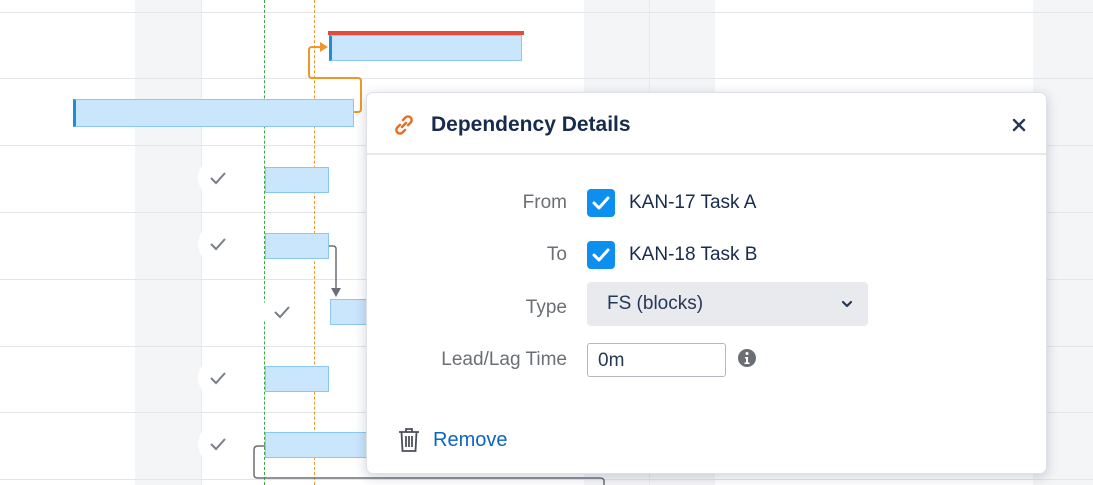 This screenshot has width=1093, height=485. Describe the element at coordinates (727, 304) in the screenshot. I see `type-select: FS (blocks)` at that location.